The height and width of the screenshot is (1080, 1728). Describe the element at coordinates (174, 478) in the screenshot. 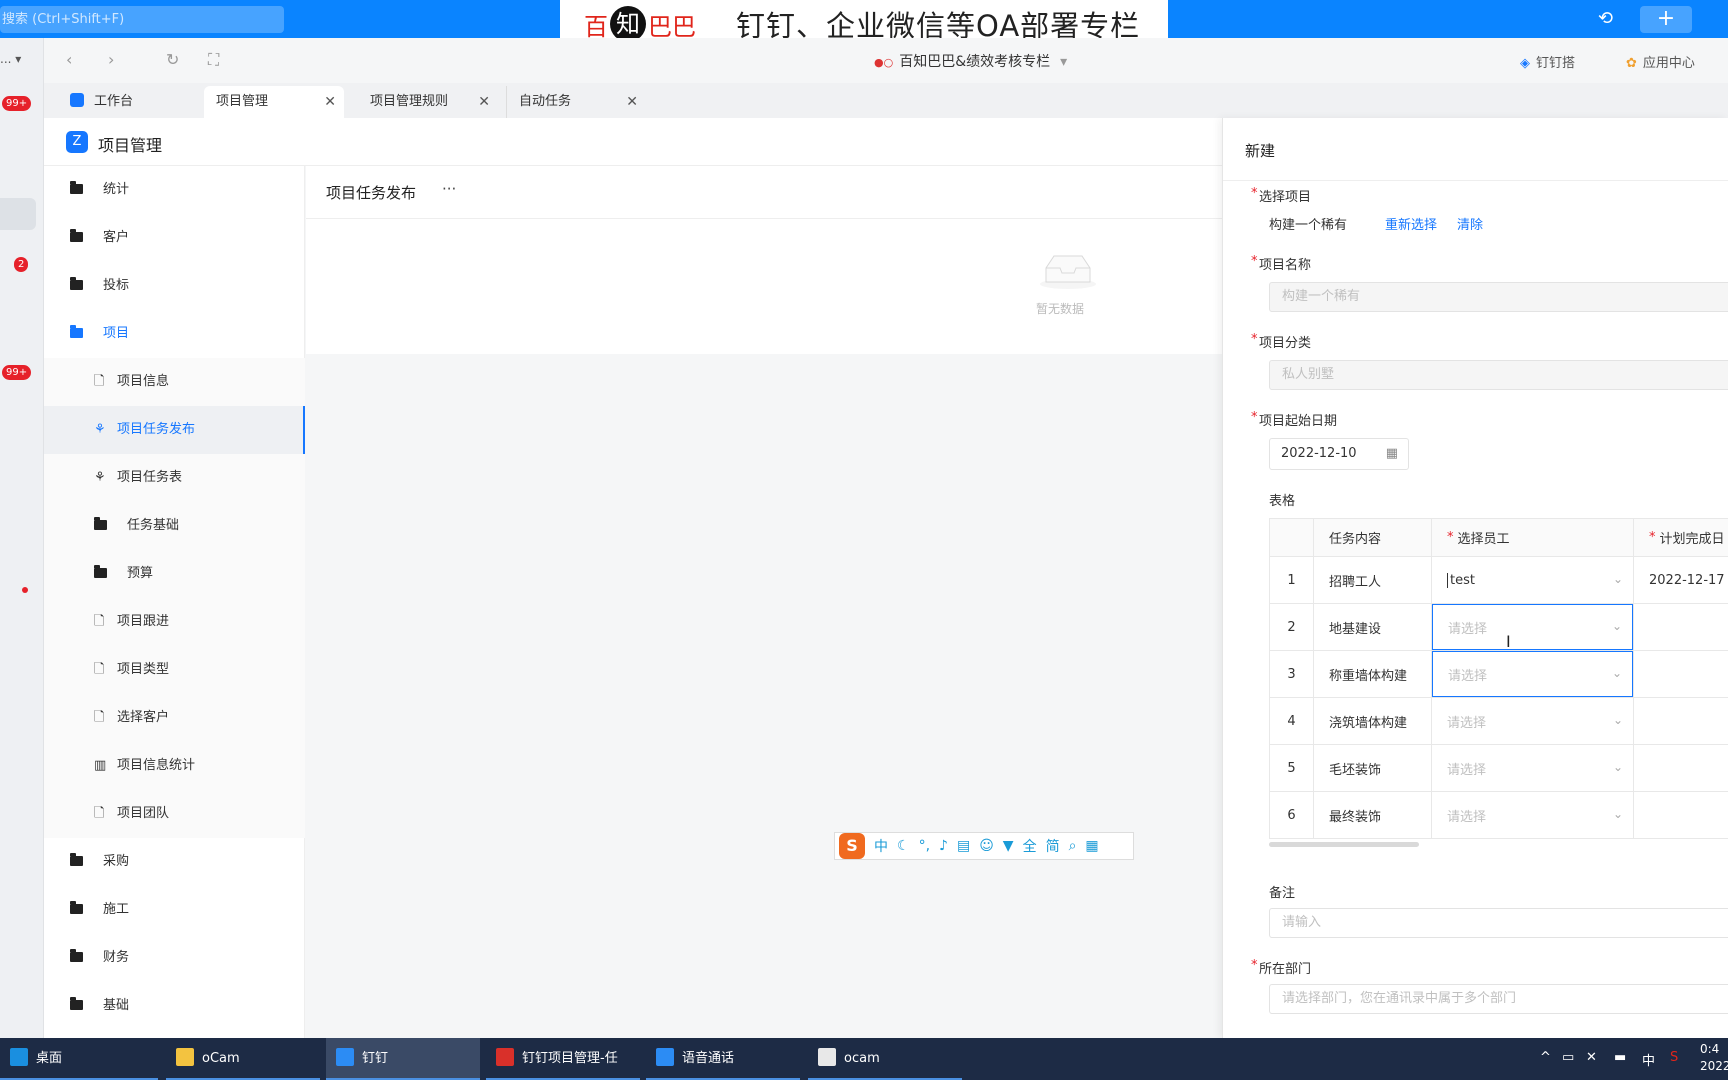

I see `menu-item-task-table: ⚘ 项目任务表` at that location.